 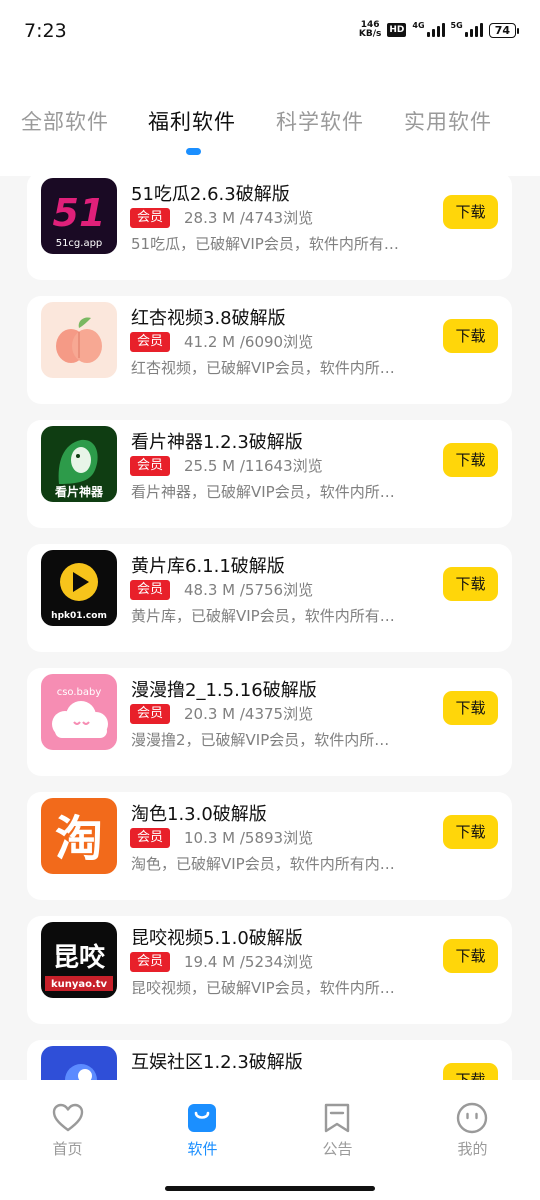 I want to click on active-tab-indicator, so click(x=193, y=151).